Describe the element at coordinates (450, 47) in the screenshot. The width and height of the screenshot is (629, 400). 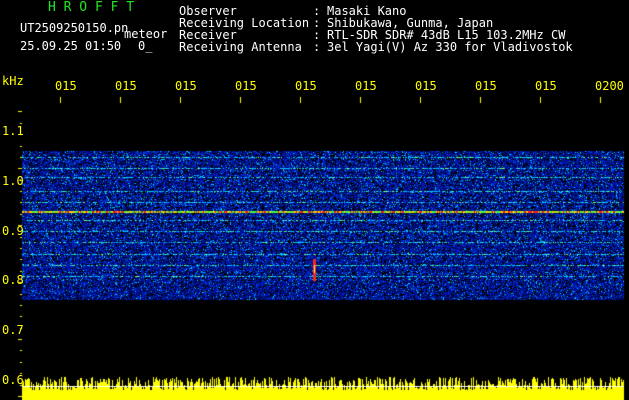
I see `antenna-value: 3el Yagi(V) Az 330 for Vladivostok` at that location.